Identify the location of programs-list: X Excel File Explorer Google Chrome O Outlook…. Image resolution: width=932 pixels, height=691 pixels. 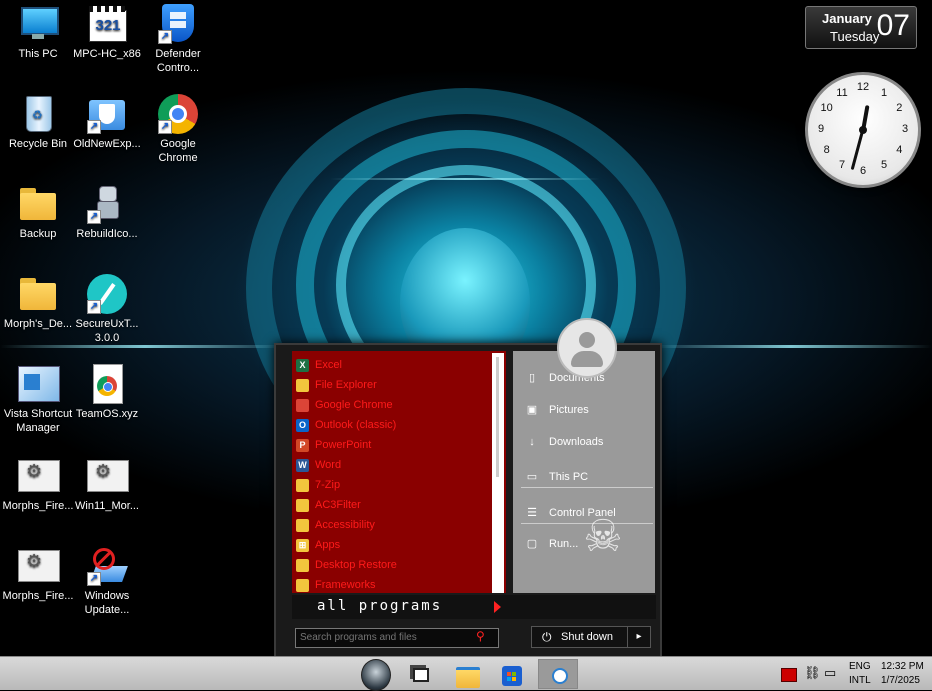
(399, 472).